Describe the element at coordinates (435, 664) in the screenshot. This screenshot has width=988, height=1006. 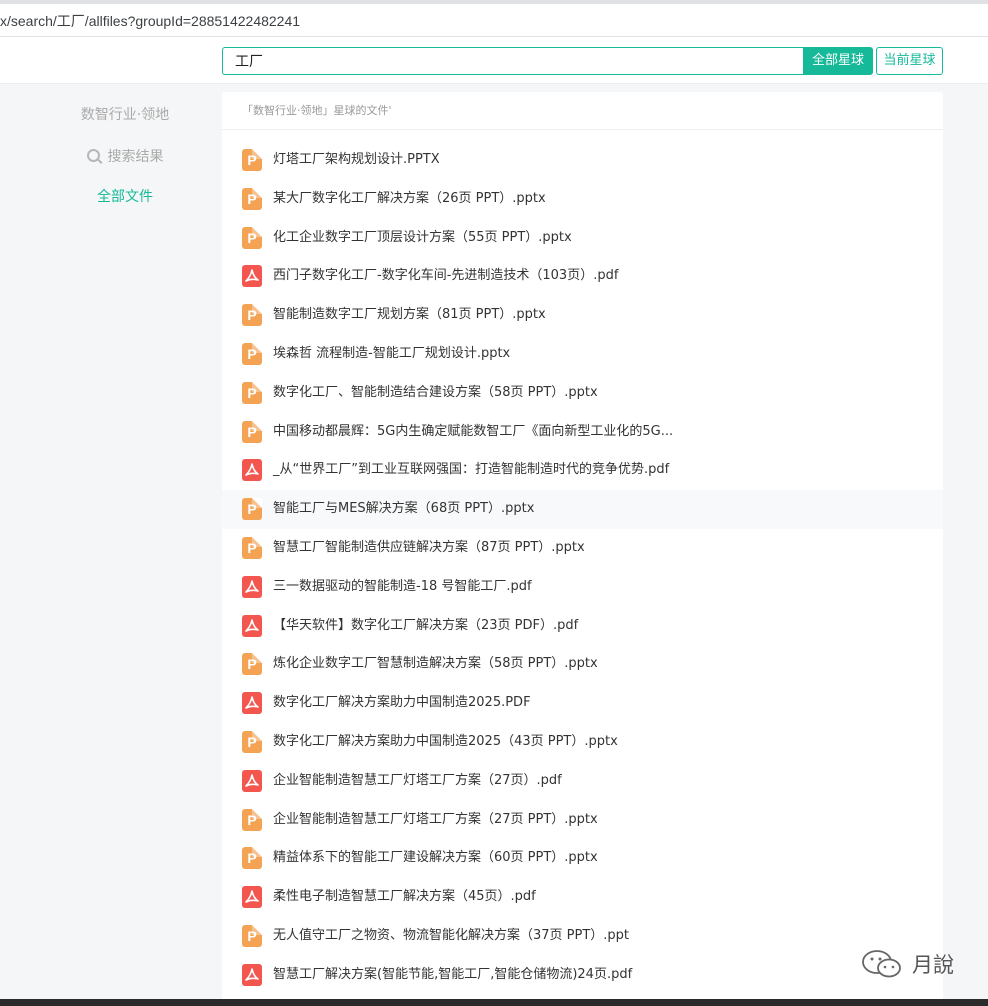
I see `file-name: 炼化企业数字工厂智慧制造解决方案（58页 PPT）.pptx` at that location.